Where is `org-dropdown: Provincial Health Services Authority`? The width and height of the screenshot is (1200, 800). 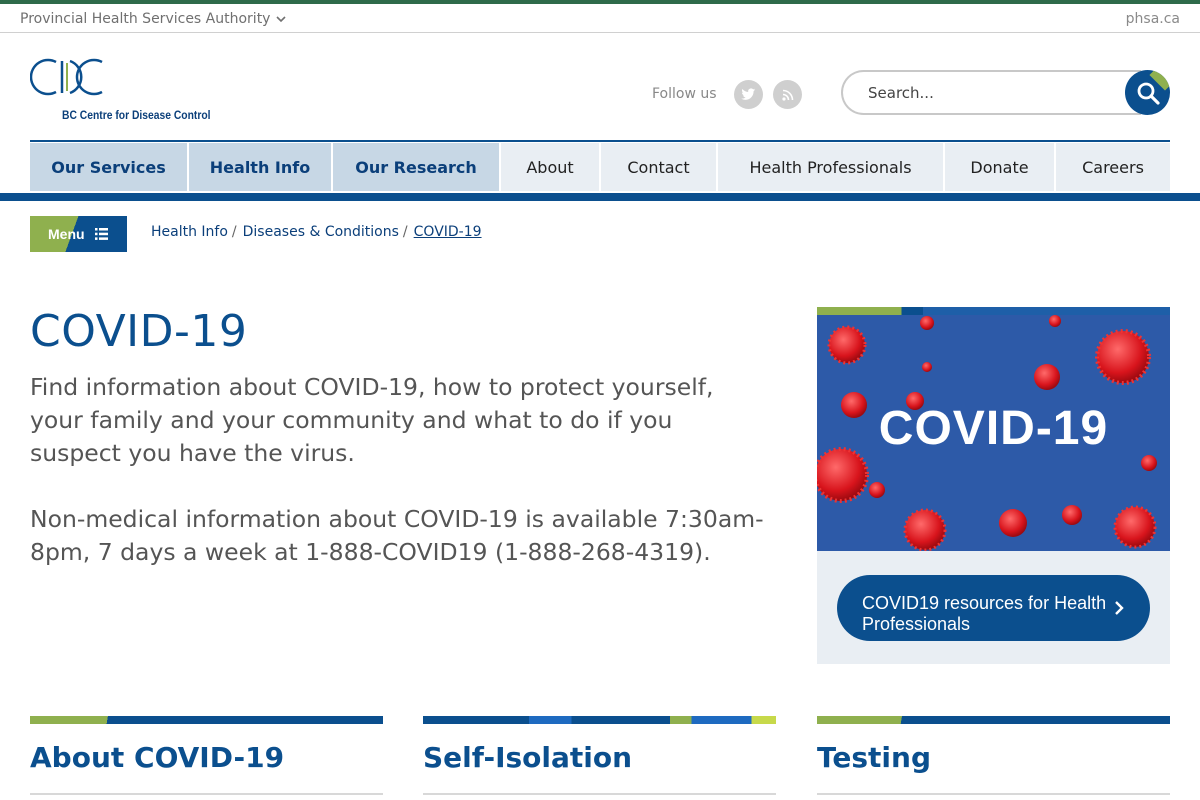 org-dropdown: Provincial Health Services Authority is located at coordinates (153, 19).